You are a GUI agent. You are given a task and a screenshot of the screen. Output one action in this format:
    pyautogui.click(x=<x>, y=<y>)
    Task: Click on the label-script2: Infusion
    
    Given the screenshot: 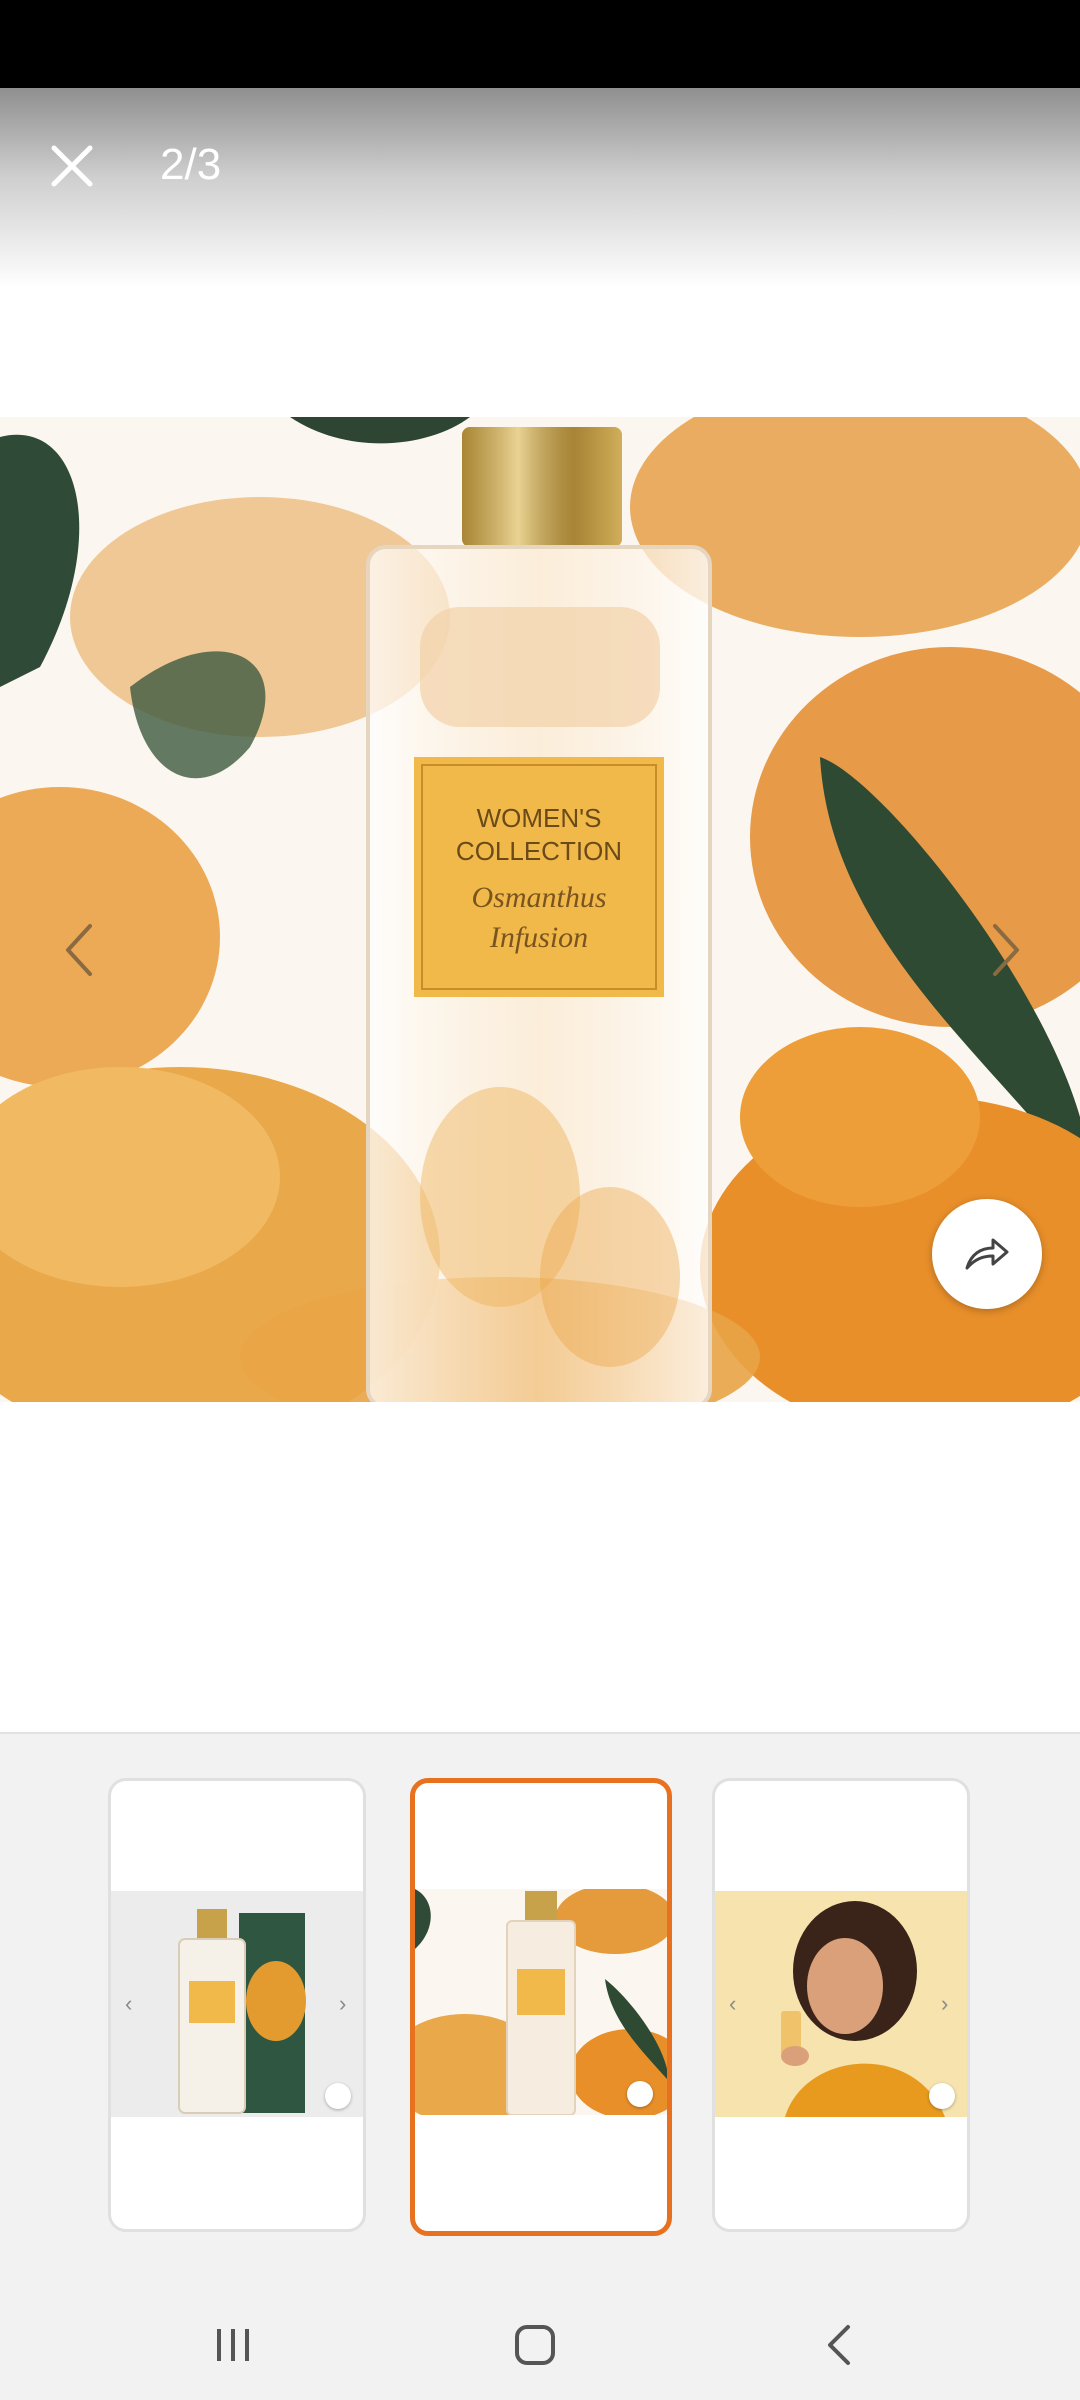 What is the action you would take?
    pyautogui.click(x=538, y=937)
    